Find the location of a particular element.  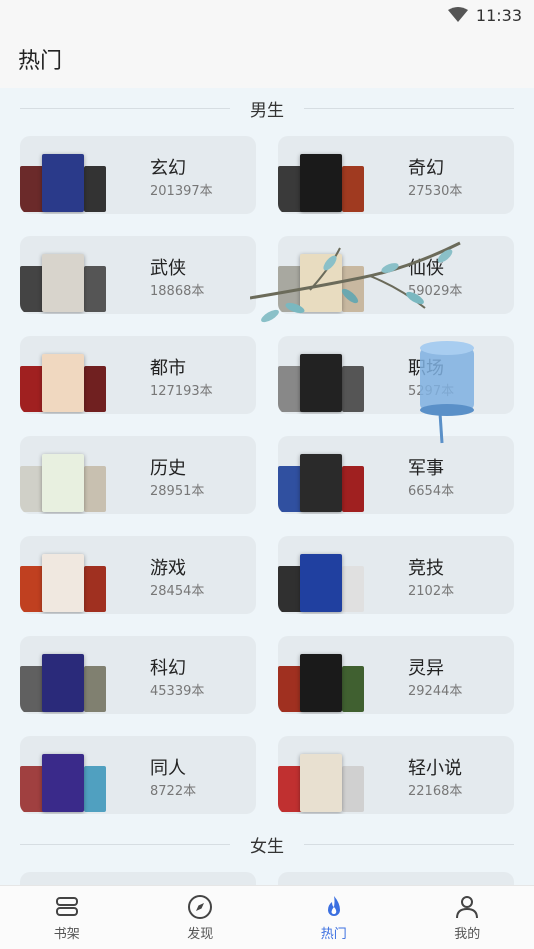

category-card: 历史 28951本 is located at coordinates (138, 475).